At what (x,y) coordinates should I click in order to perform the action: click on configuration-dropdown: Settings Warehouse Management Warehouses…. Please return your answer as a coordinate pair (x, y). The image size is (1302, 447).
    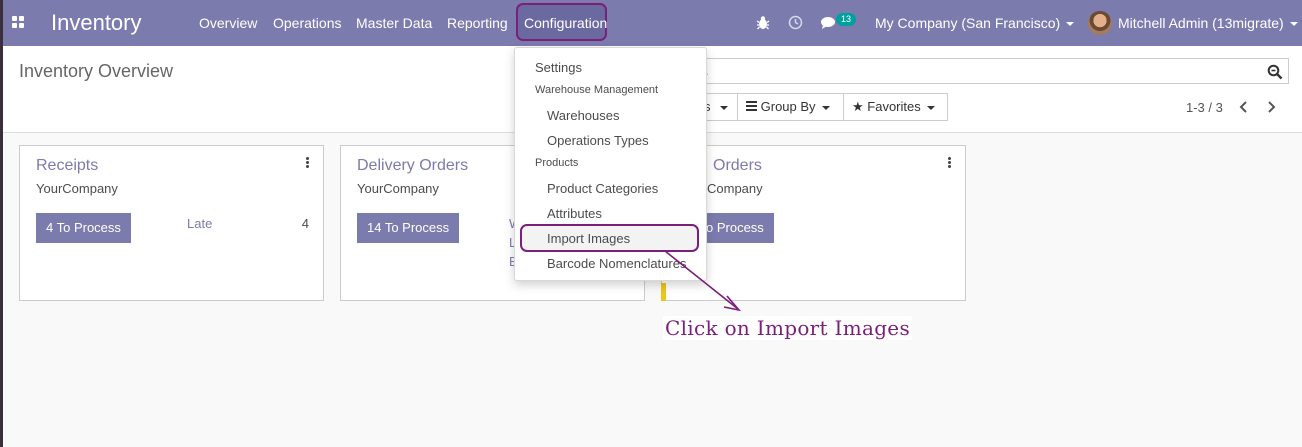
    Looking at the image, I should click on (610, 164).